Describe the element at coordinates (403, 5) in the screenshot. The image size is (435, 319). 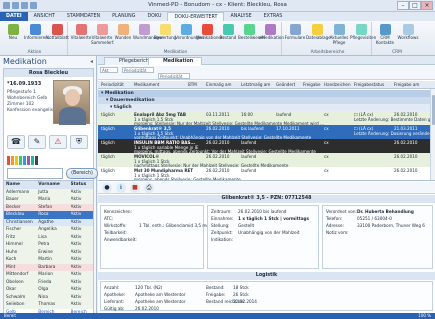
I see `minimize-button: –` at that location.